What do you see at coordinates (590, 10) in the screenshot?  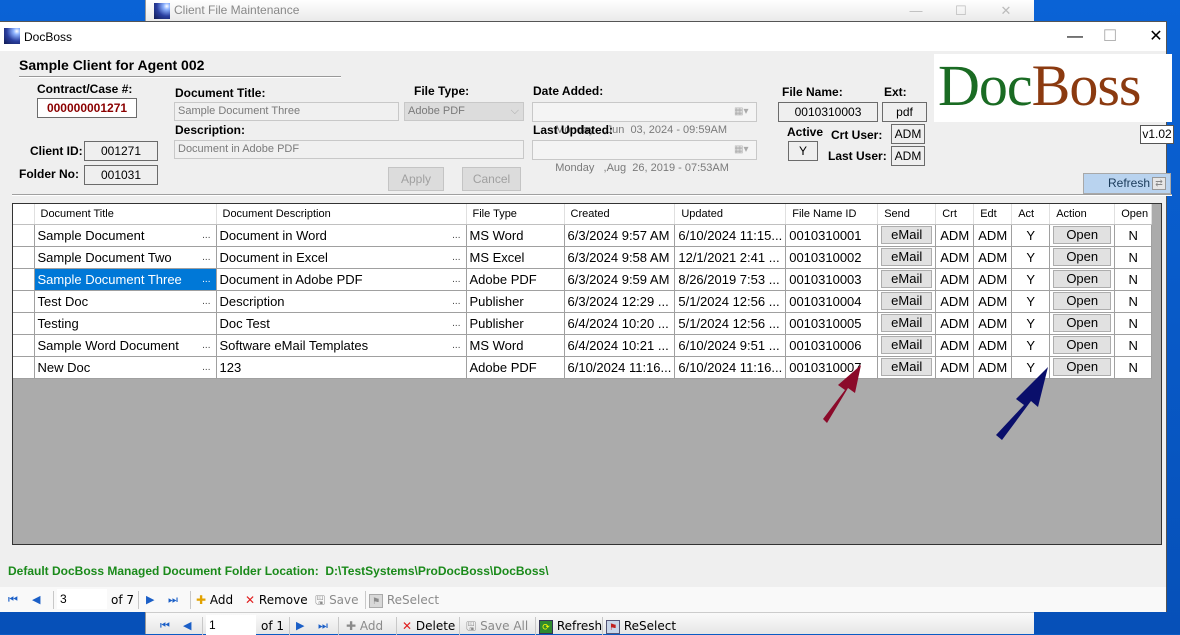 I see `back-window-titlebar: Client File Maintenance — ☐ ✕` at bounding box center [590, 10].